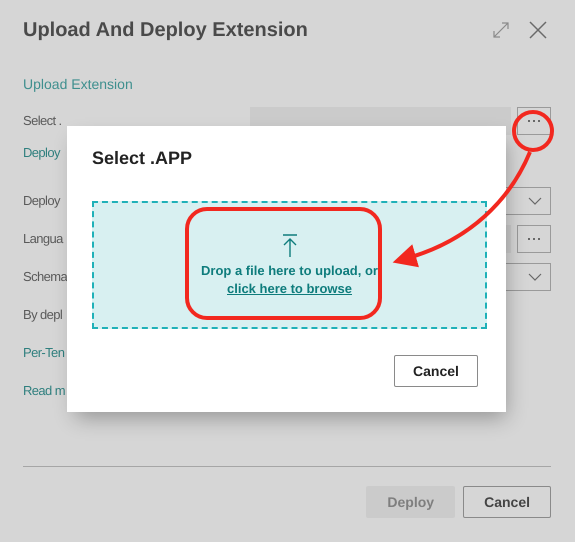 This screenshot has width=575, height=542. I want to click on cancel-button: Cancel, so click(436, 371).